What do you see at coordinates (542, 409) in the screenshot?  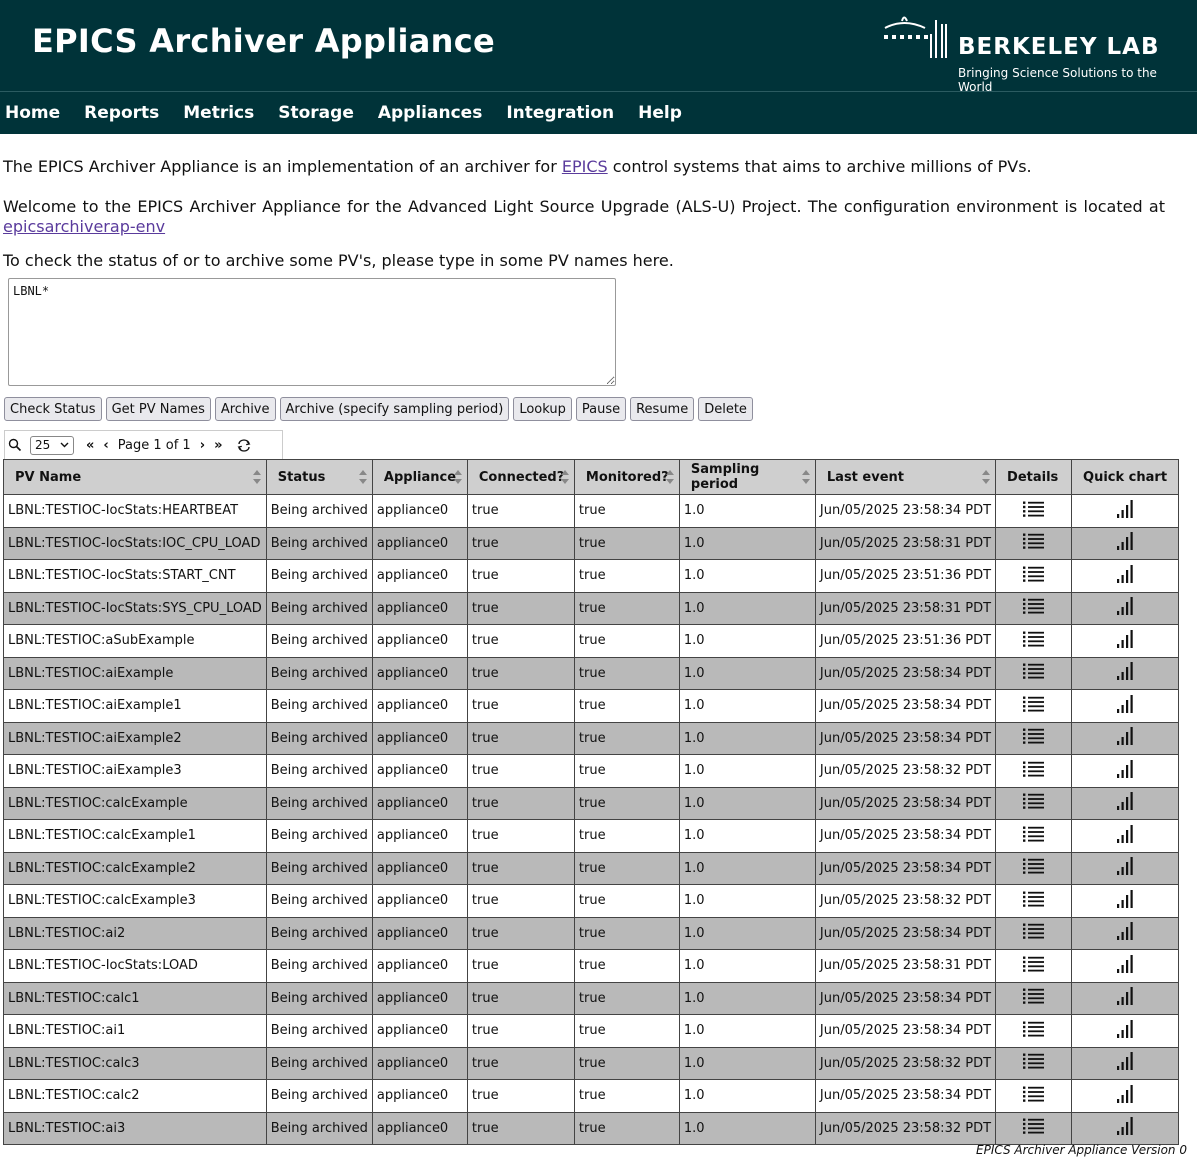 I see `lookup-button: Lookup` at bounding box center [542, 409].